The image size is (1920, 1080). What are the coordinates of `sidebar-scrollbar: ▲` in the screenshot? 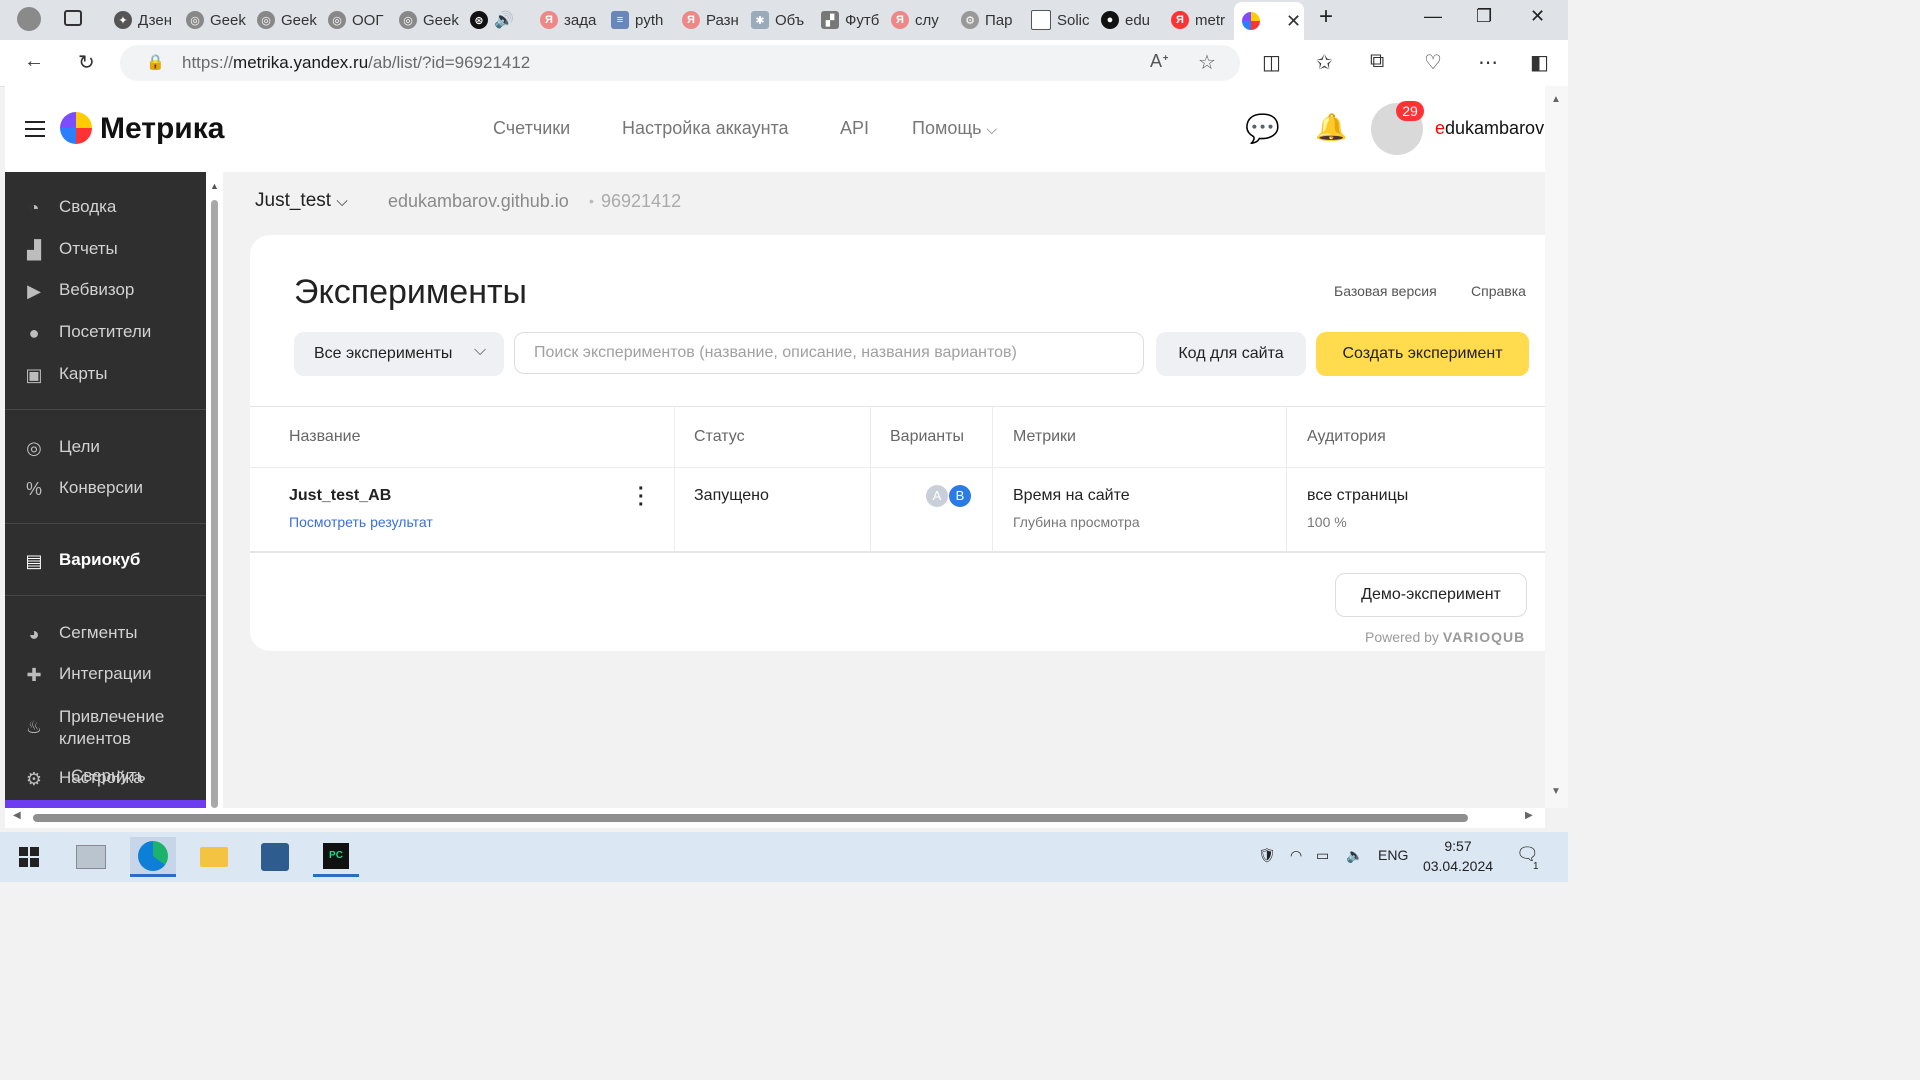 It's located at (214, 490).